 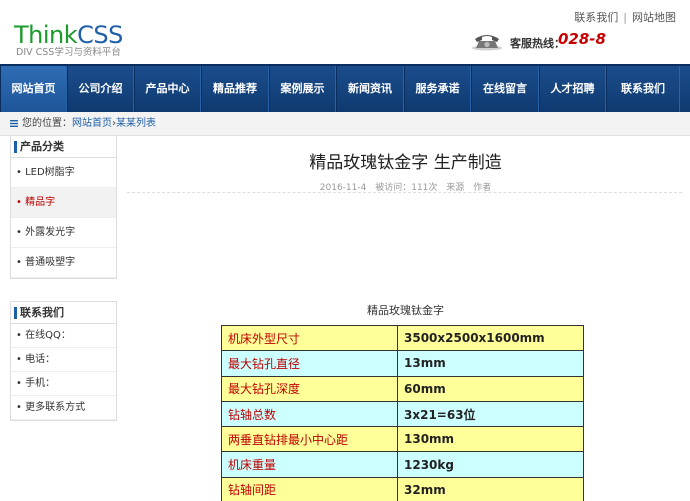 I want to click on table-row: 最大钻孔深度 60mm, so click(x=402, y=388).